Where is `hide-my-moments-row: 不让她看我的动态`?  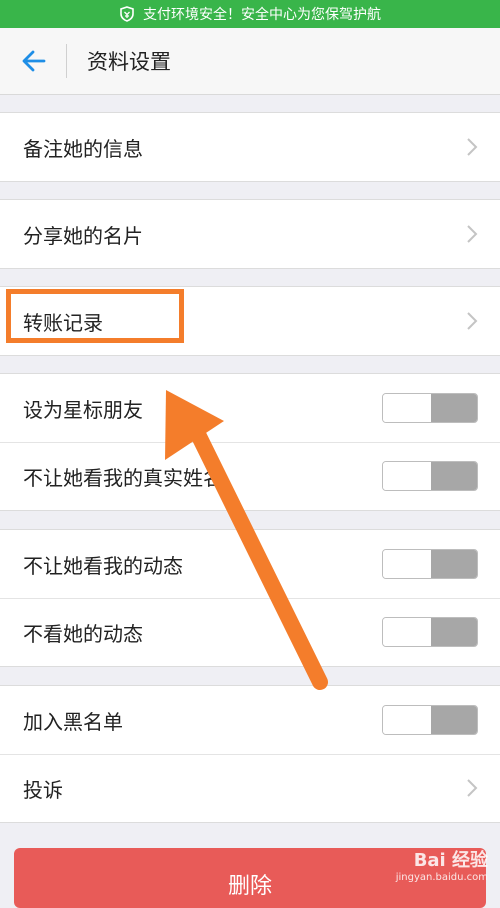
hide-my-moments-row: 不让她看我的动态 is located at coordinates (250, 564).